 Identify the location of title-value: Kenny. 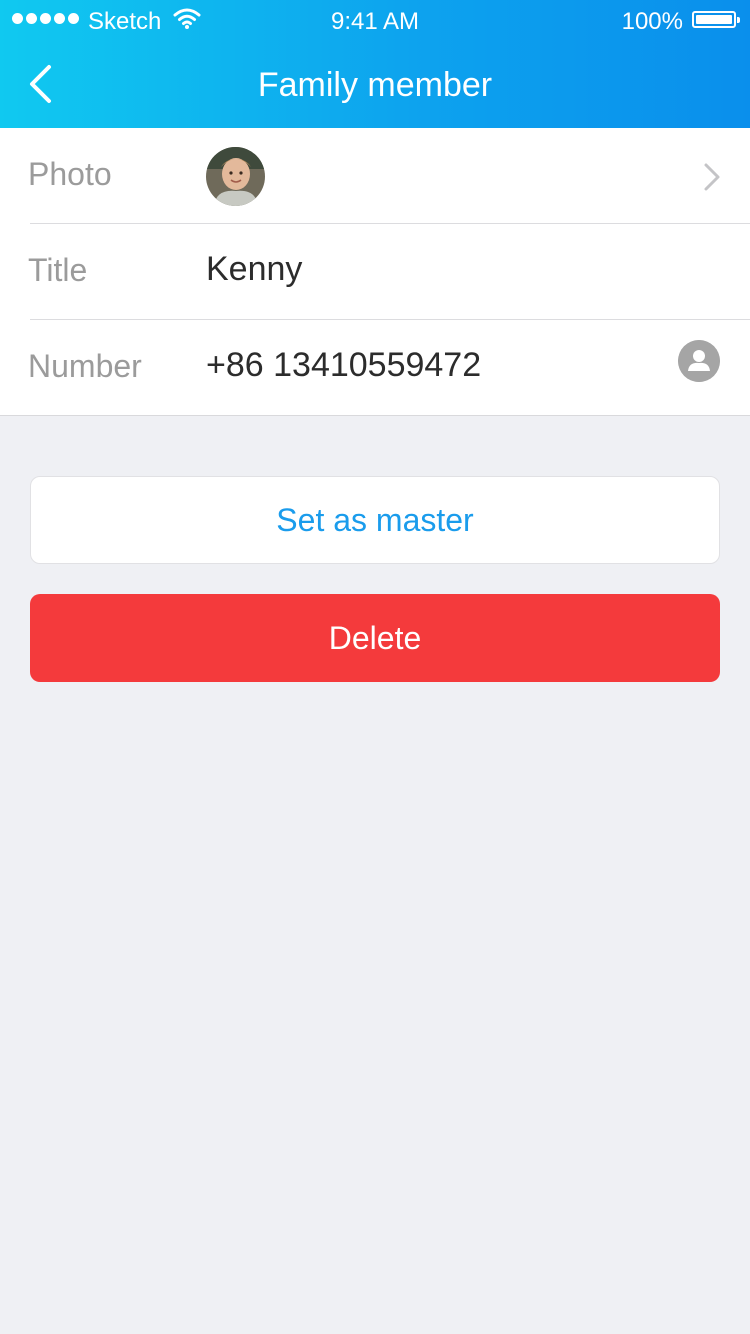
(254, 269).